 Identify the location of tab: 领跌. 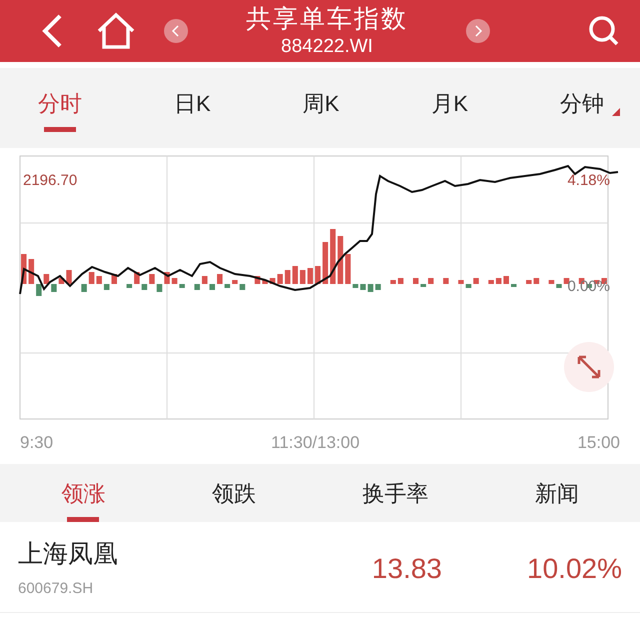
(234, 493).